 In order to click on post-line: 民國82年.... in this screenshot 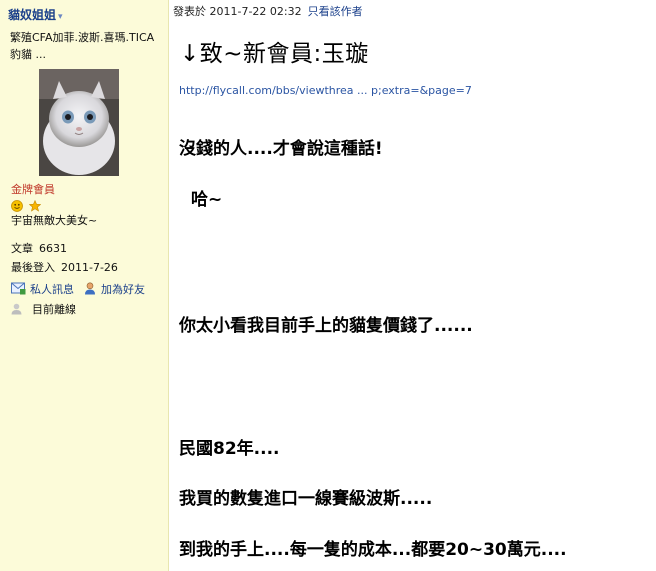, I will do `click(229, 449)`.